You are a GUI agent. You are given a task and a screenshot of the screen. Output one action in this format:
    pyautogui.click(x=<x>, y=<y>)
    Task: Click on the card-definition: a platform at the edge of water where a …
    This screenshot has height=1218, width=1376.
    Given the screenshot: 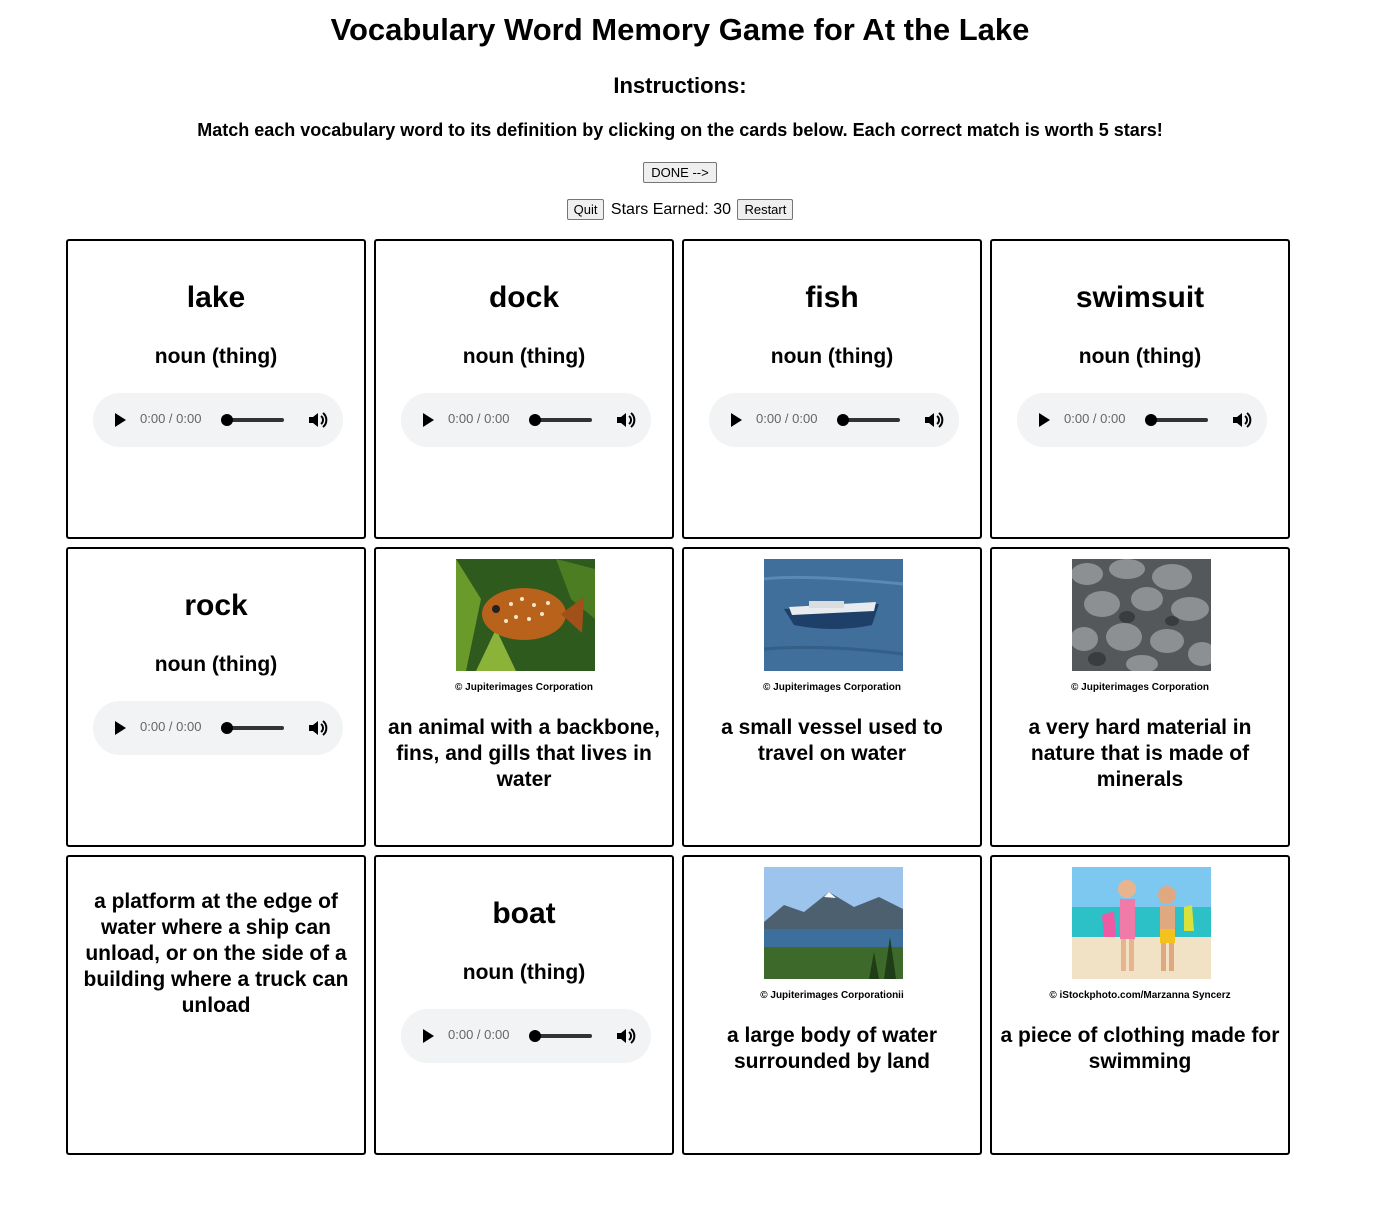 What is the action you would take?
    pyautogui.click(x=216, y=953)
    